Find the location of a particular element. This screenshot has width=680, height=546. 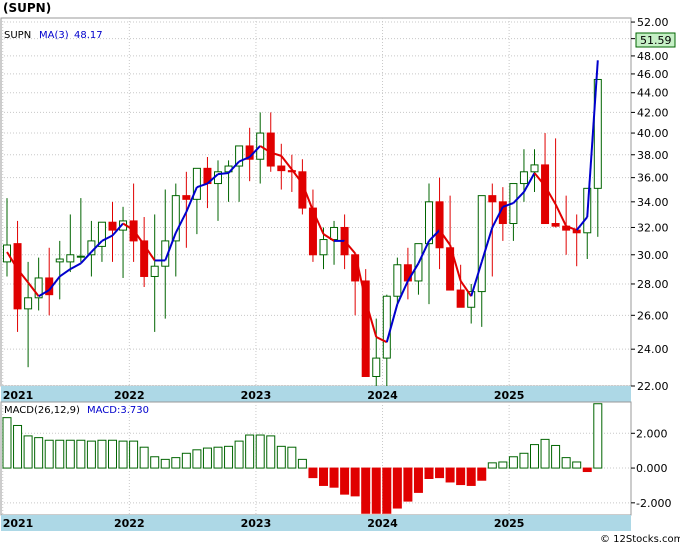

price-x-label: 2022 is located at coordinates (129, 395).